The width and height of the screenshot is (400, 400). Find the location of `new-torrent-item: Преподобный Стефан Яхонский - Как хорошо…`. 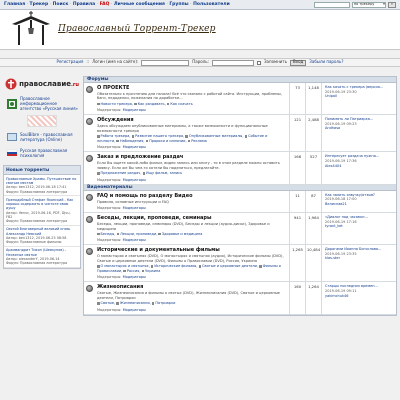

new-torrent-item: Преподобный Стефан Яхонский - Как хорошо… is located at coordinates (42, 211).